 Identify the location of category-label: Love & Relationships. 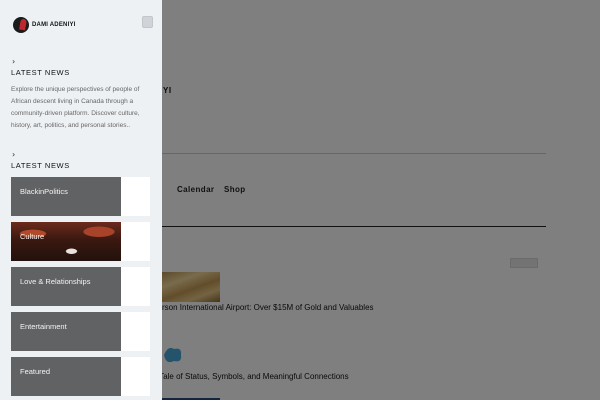
(55, 281).